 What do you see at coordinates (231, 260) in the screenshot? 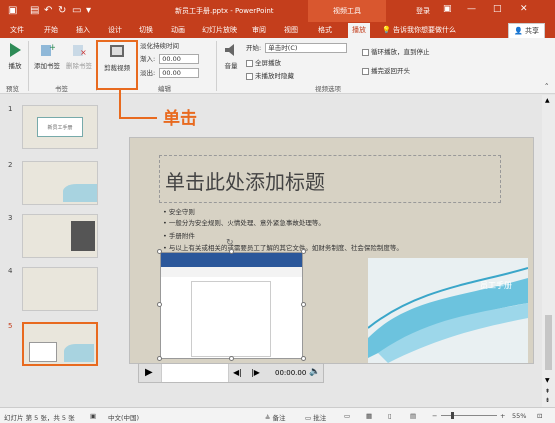
I see `video-word-ribbon` at bounding box center [231, 260].